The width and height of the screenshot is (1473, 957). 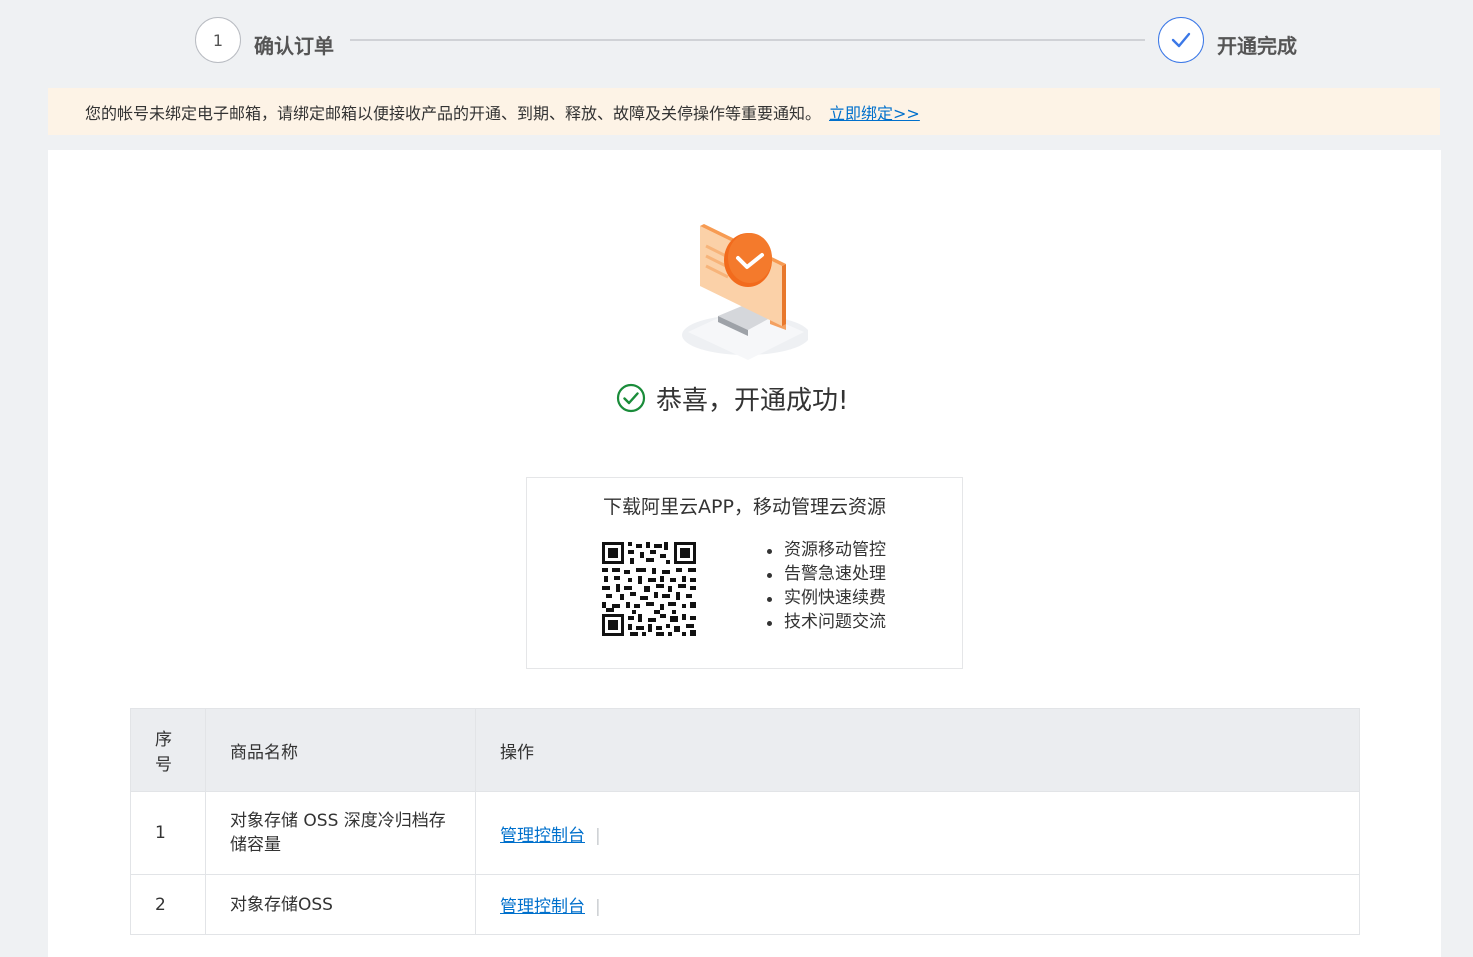 What do you see at coordinates (736, 42) in the screenshot?
I see `order-steps: 1 确认订单 开通完成` at bounding box center [736, 42].